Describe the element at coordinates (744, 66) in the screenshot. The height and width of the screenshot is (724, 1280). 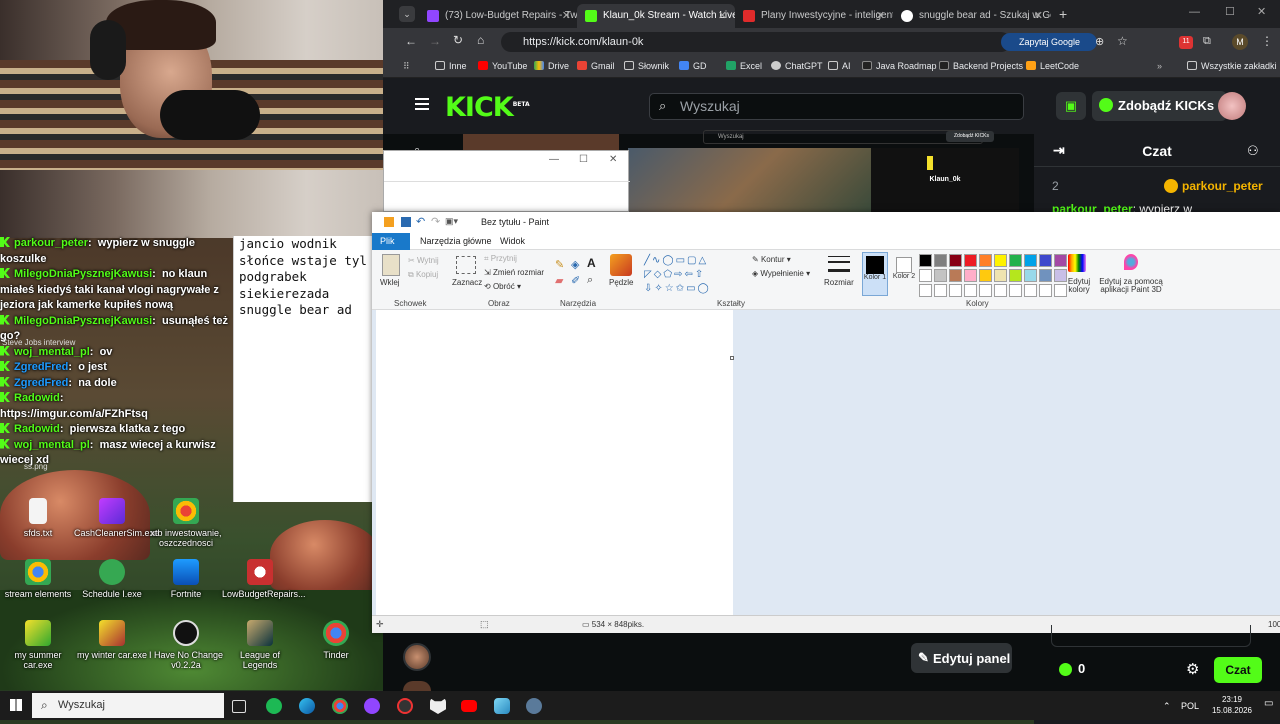
I see `bookmark-item: Excel` at that location.